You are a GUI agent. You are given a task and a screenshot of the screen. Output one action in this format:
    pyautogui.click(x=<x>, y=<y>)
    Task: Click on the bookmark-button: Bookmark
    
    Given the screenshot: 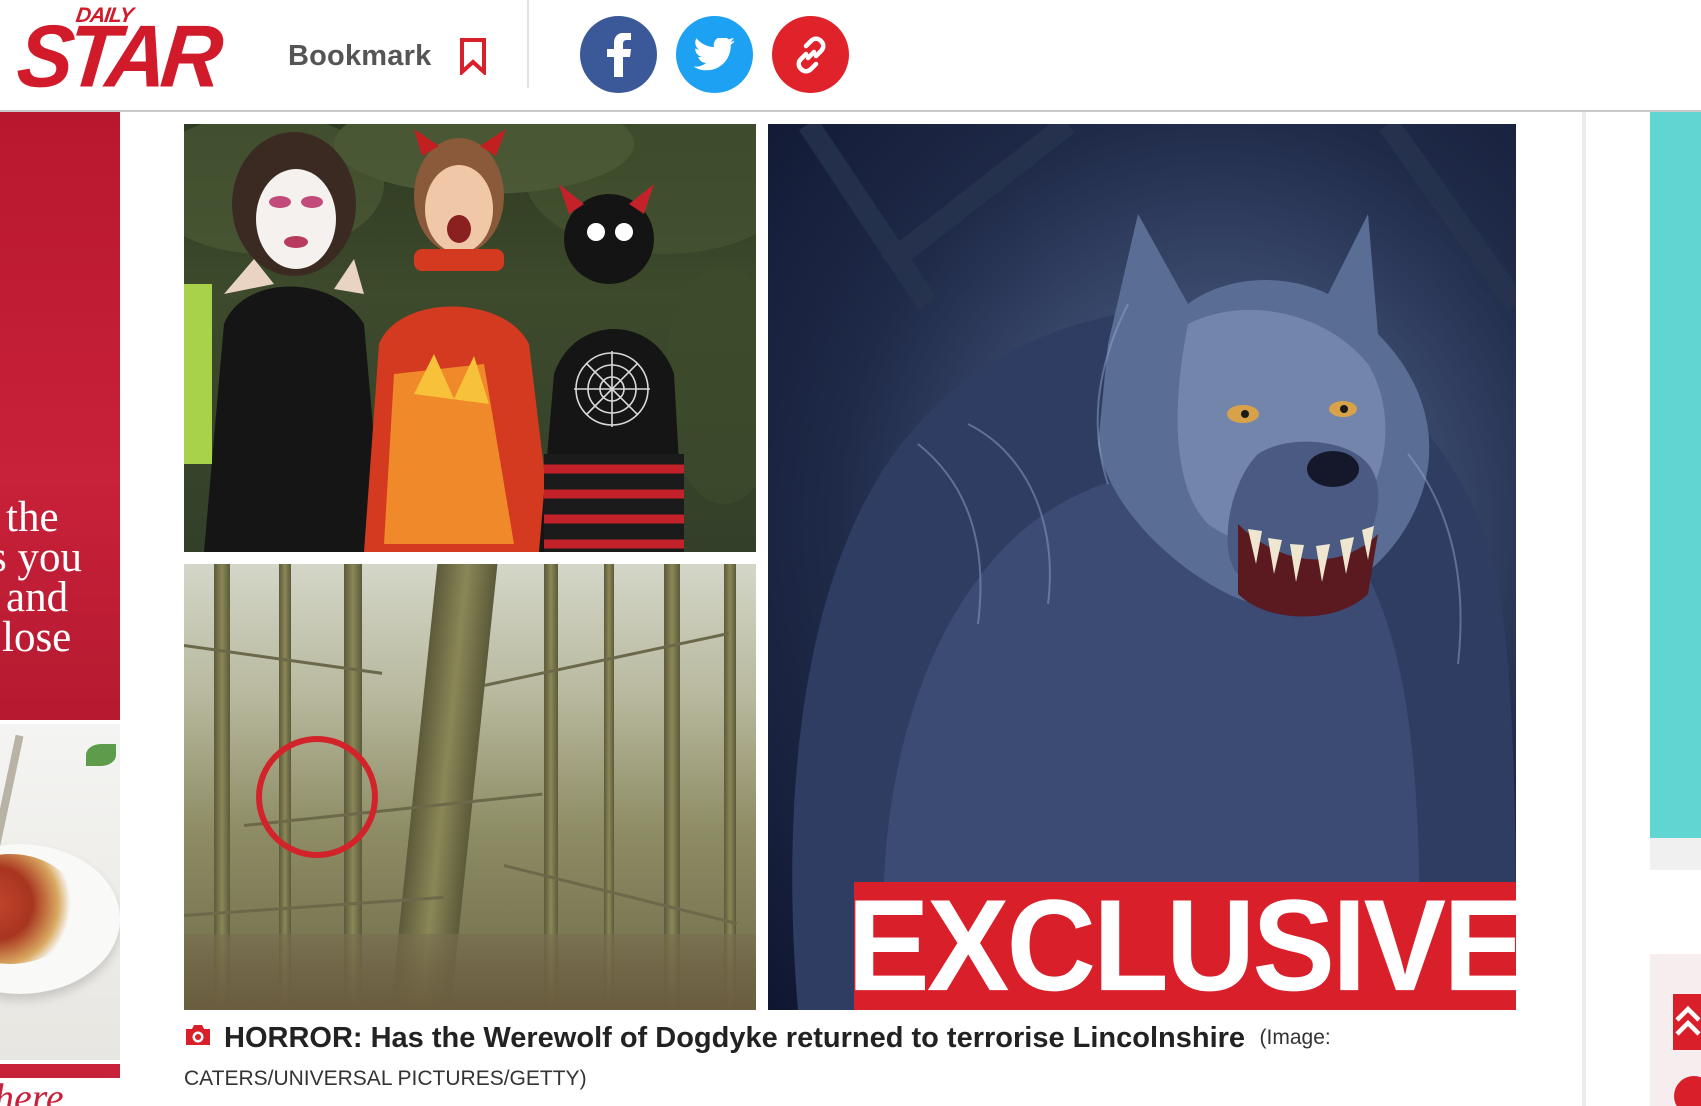 What is the action you would take?
    pyautogui.click(x=387, y=56)
    